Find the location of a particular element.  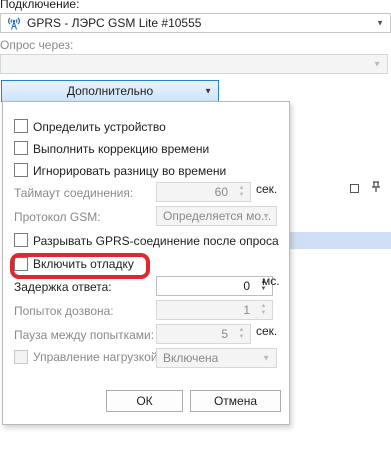

response-delay-label: Задержка ответа: is located at coordinates (63, 287).